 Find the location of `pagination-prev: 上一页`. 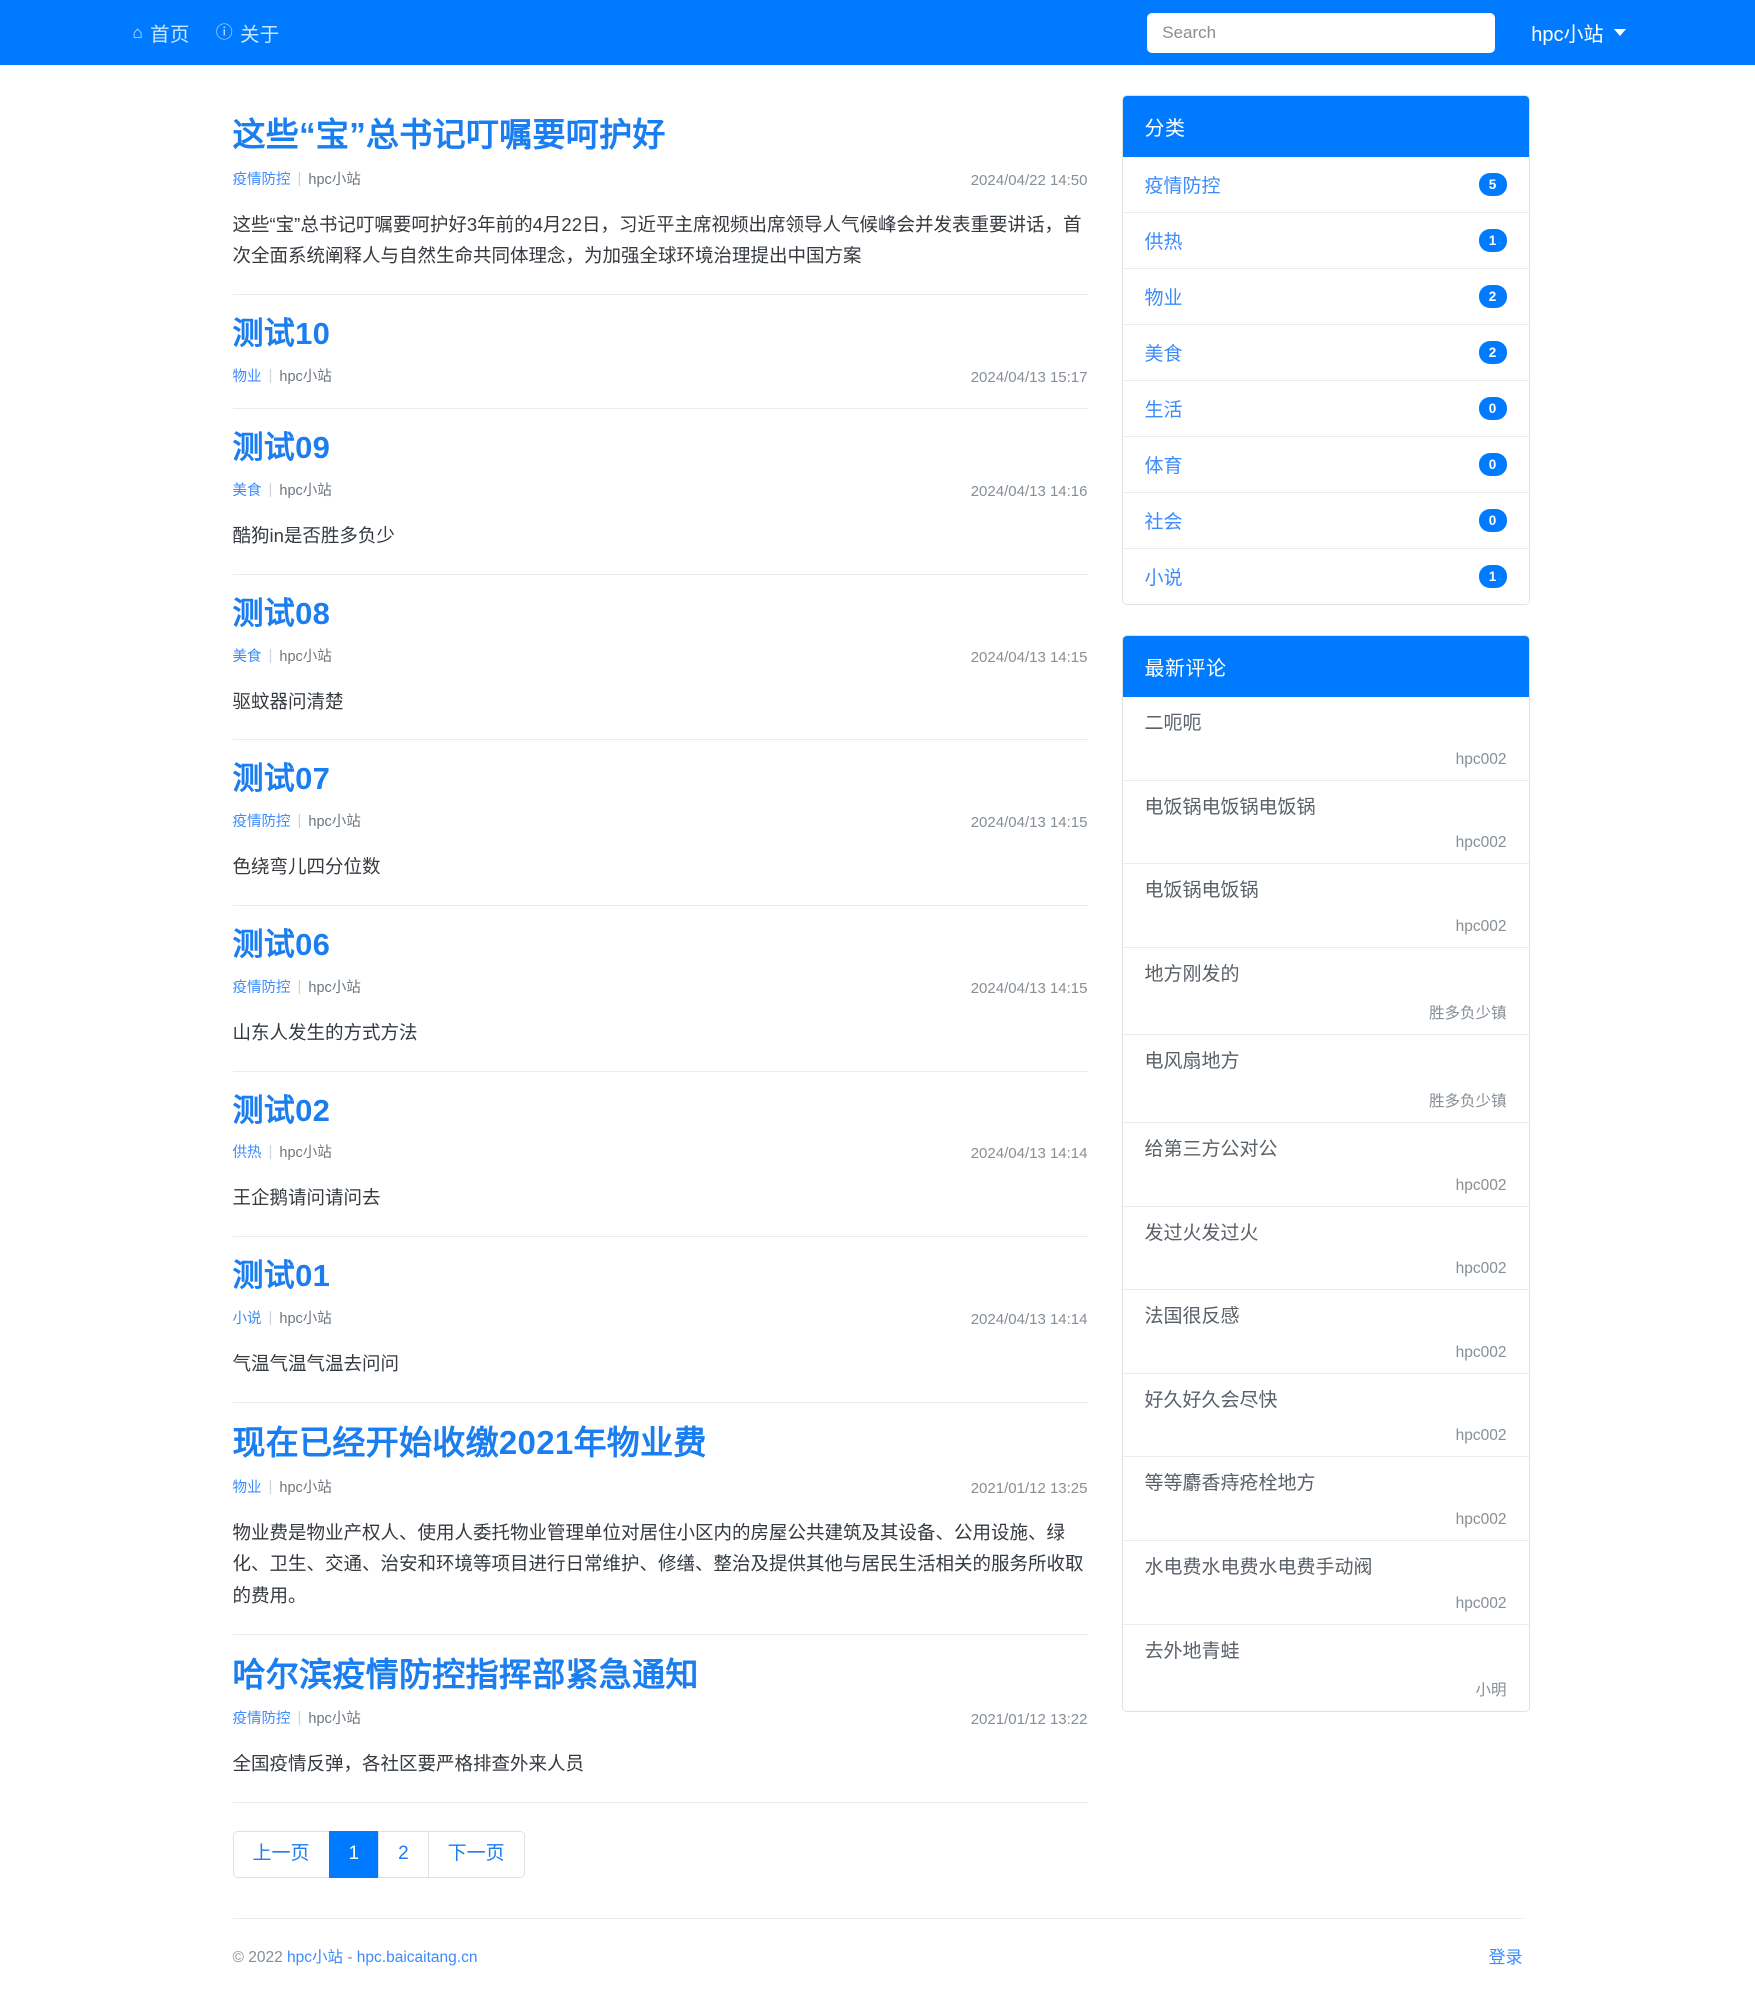

pagination-prev: 上一页 is located at coordinates (281, 1855).